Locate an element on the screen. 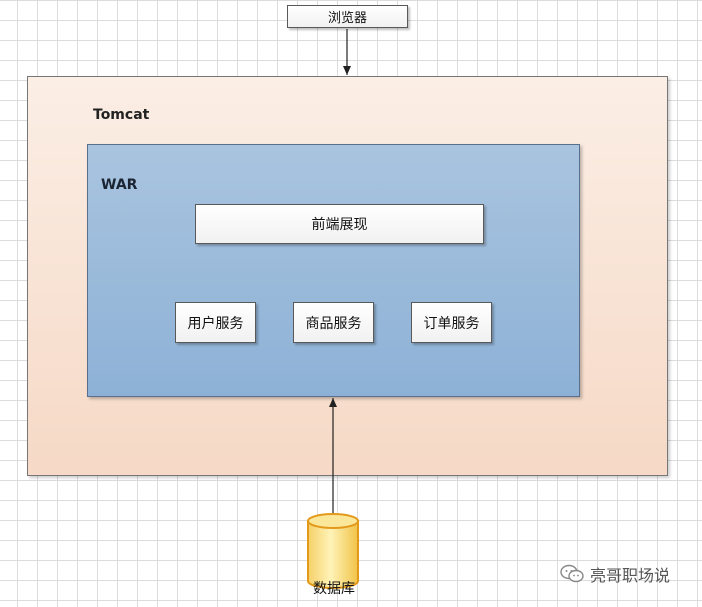 This screenshot has height=607, width=702. watermark: 亮哥职场说 is located at coordinates (615, 574).